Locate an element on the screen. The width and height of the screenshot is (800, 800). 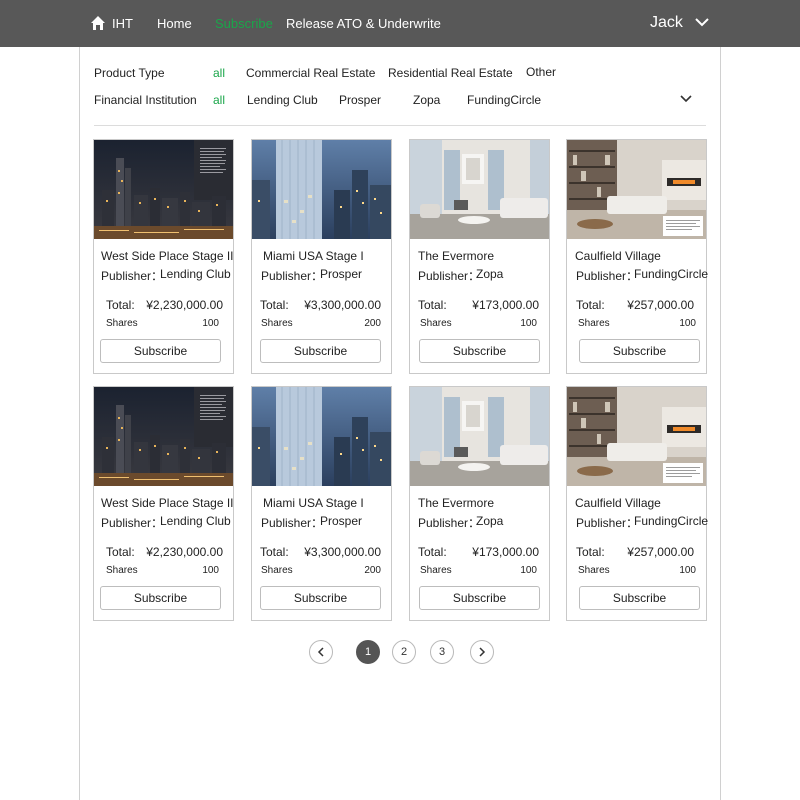
brand-name: IHT is located at coordinates (122, 23).